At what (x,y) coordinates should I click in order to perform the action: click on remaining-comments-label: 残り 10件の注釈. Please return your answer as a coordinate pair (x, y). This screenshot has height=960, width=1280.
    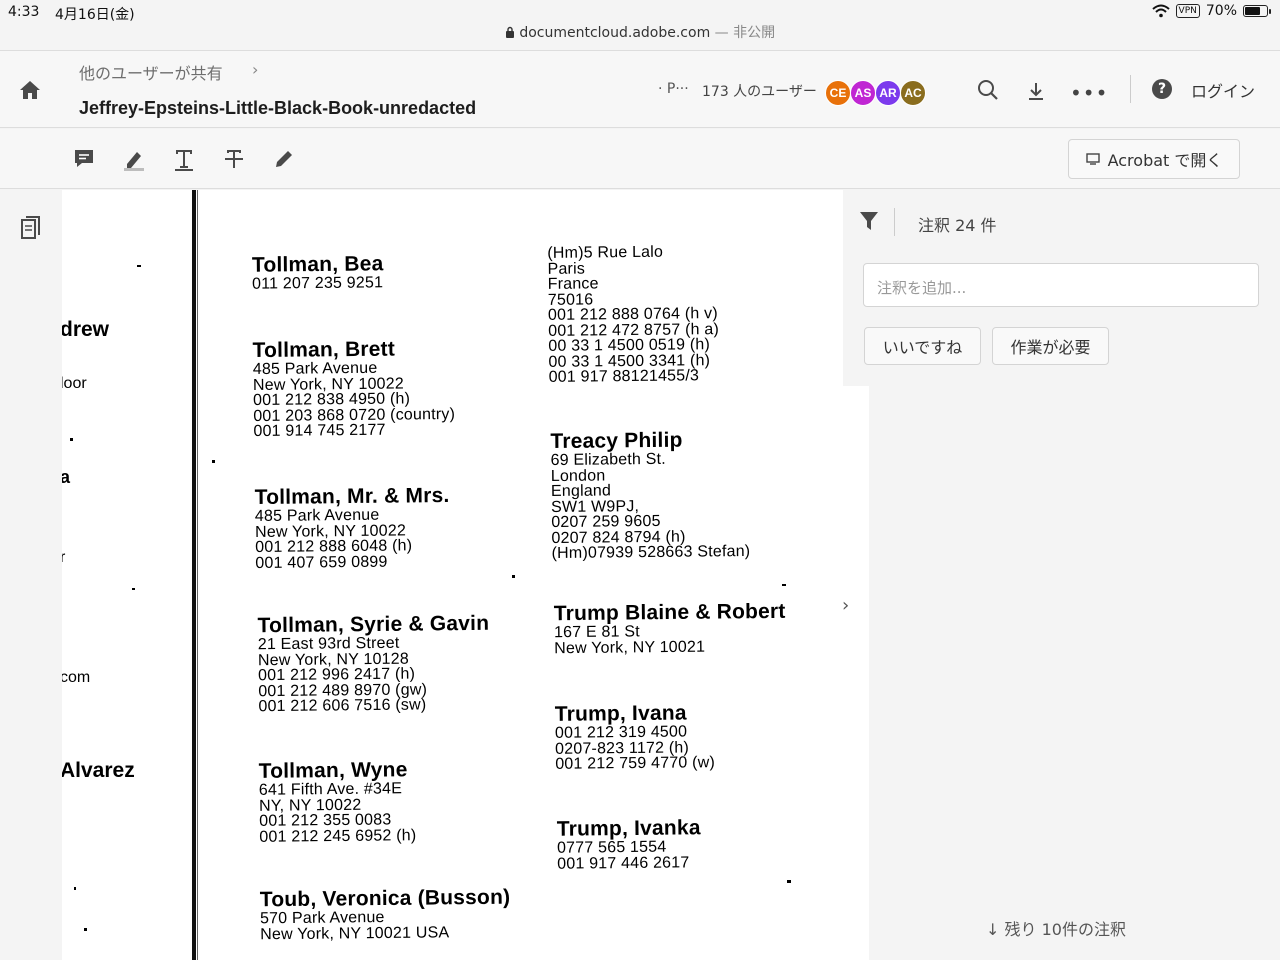
    Looking at the image, I should click on (1065, 929).